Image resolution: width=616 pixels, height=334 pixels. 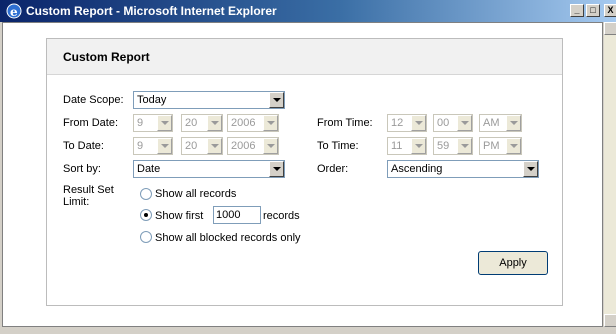 I want to click on to-minute-select: 59, so click(x=453, y=146).